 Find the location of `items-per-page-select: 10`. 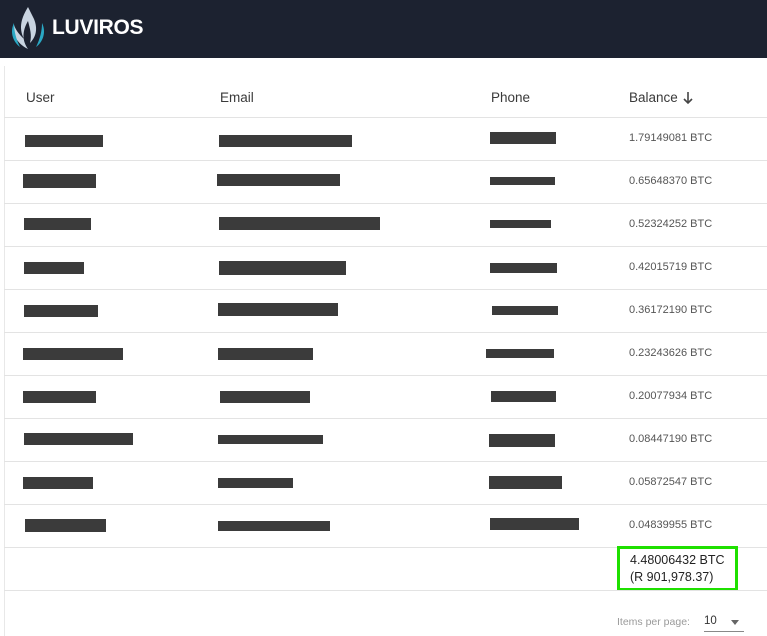

items-per-page-select: 10 is located at coordinates (724, 622).